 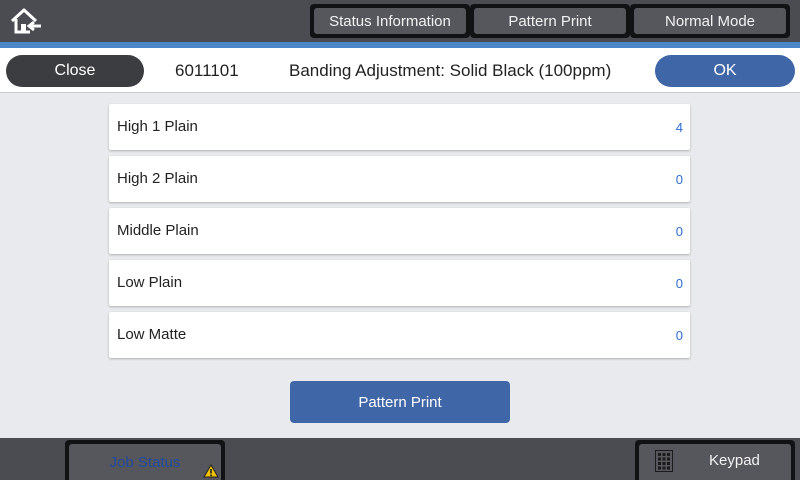 I want to click on tab-pattern-print: Pattern Print, so click(x=550, y=21).